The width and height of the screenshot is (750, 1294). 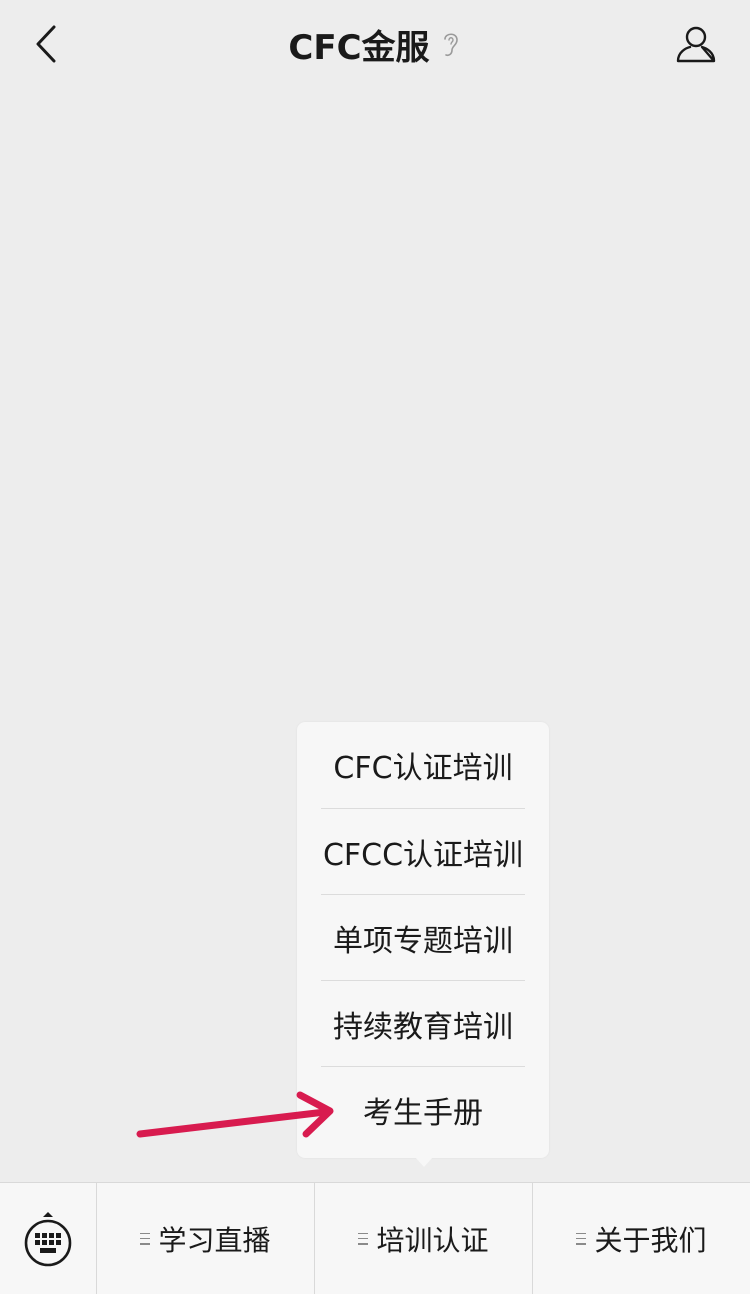 I want to click on annotation-arrow-icon, so click(x=235, y=1114).